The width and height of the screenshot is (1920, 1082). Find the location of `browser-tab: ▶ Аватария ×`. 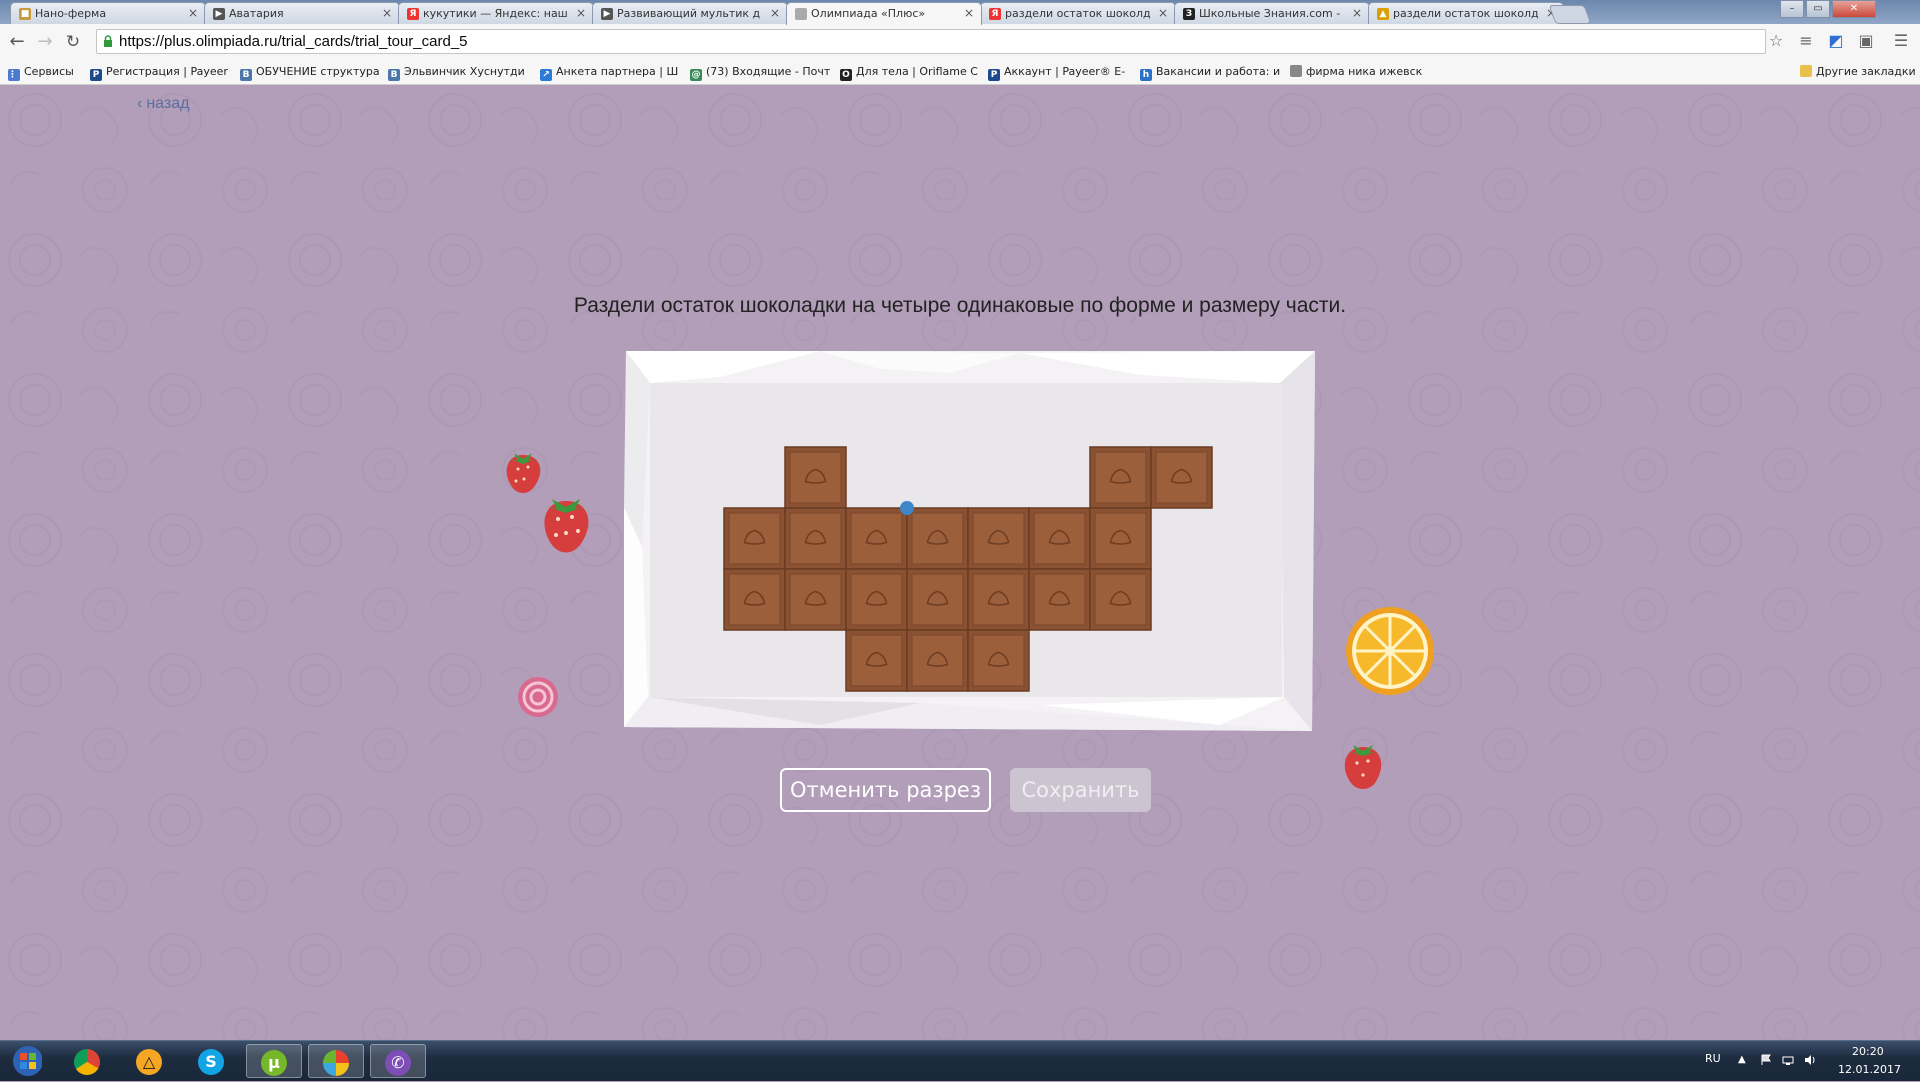

browser-tab: ▶ Аватария × is located at coordinates (302, 13).